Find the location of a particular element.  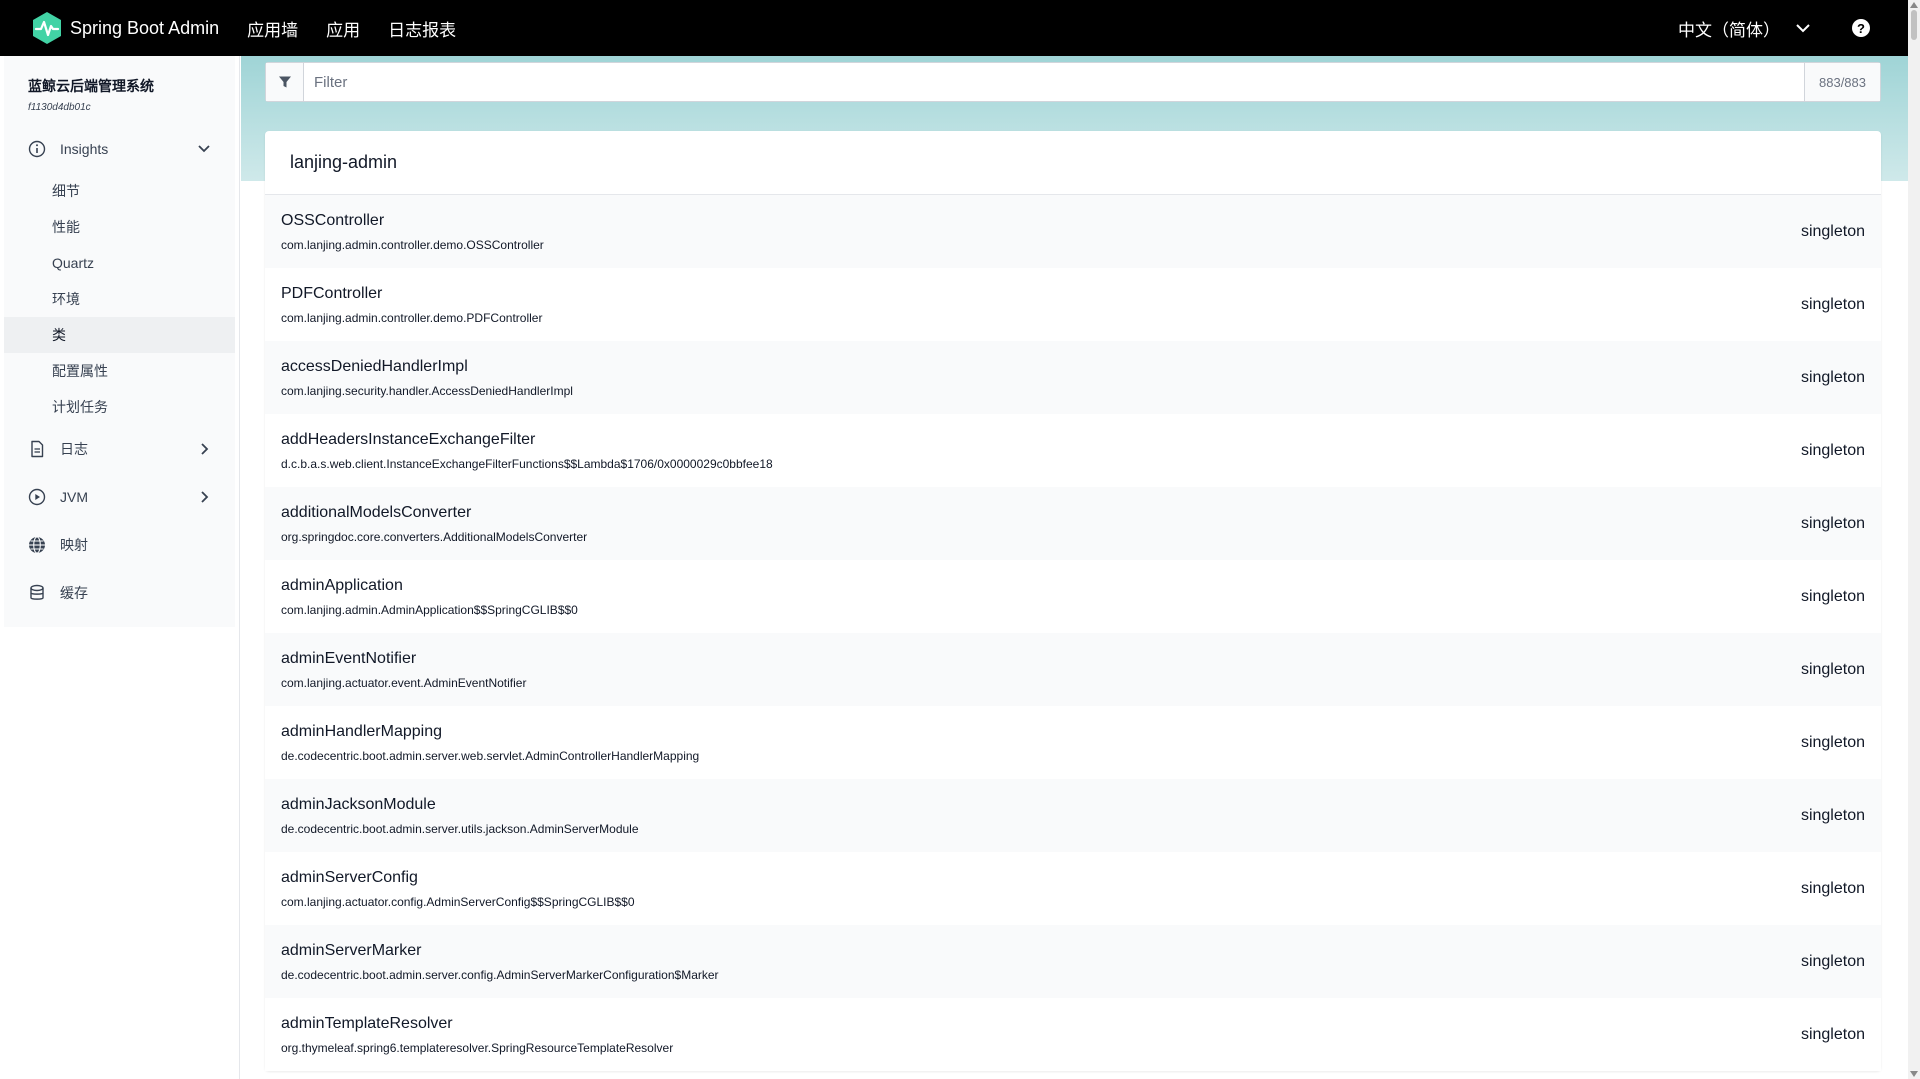

filter-input is located at coordinates (1054, 82).